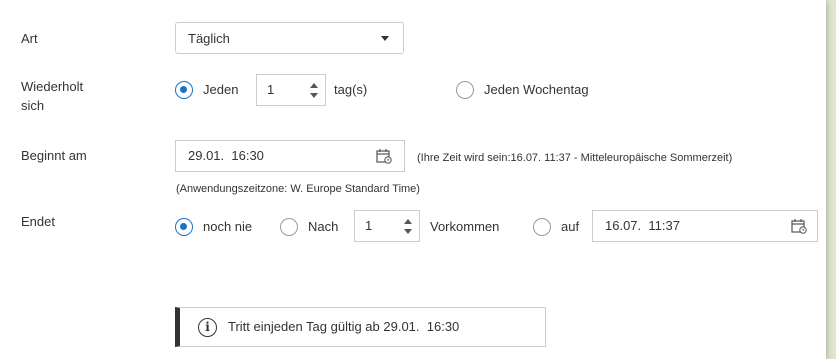 The image size is (836, 359). What do you see at coordinates (387, 226) in the screenshot?
I see `occurrences-stepper: 1` at bounding box center [387, 226].